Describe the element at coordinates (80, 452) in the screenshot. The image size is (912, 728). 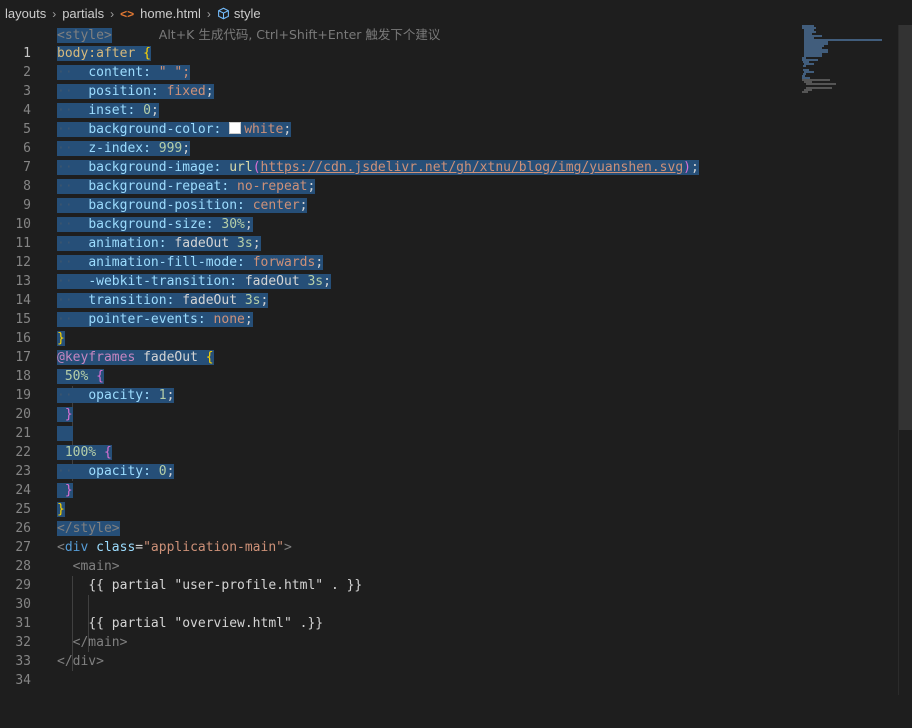
I see `keyframe-selector: 100%` at that location.